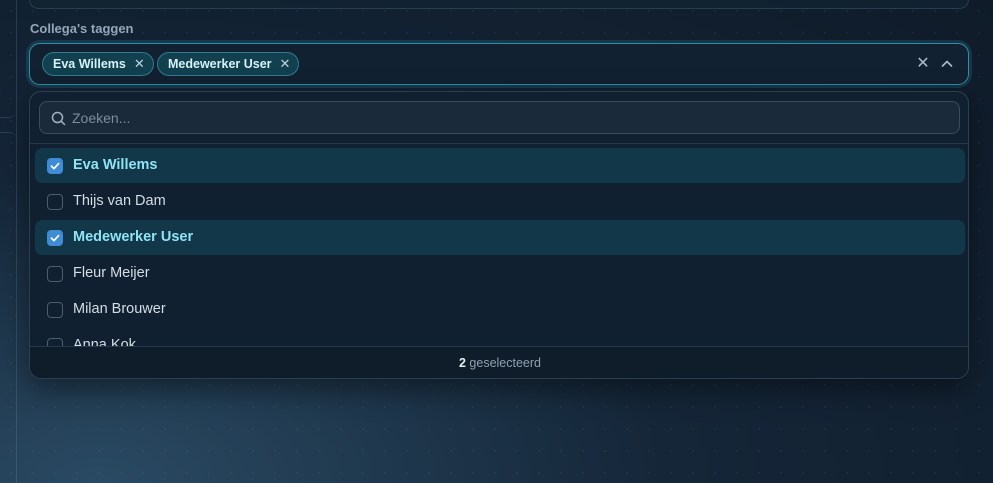 This screenshot has width=993, height=483. I want to click on chip-medewerker-user: Medewerker User ✕, so click(228, 64).